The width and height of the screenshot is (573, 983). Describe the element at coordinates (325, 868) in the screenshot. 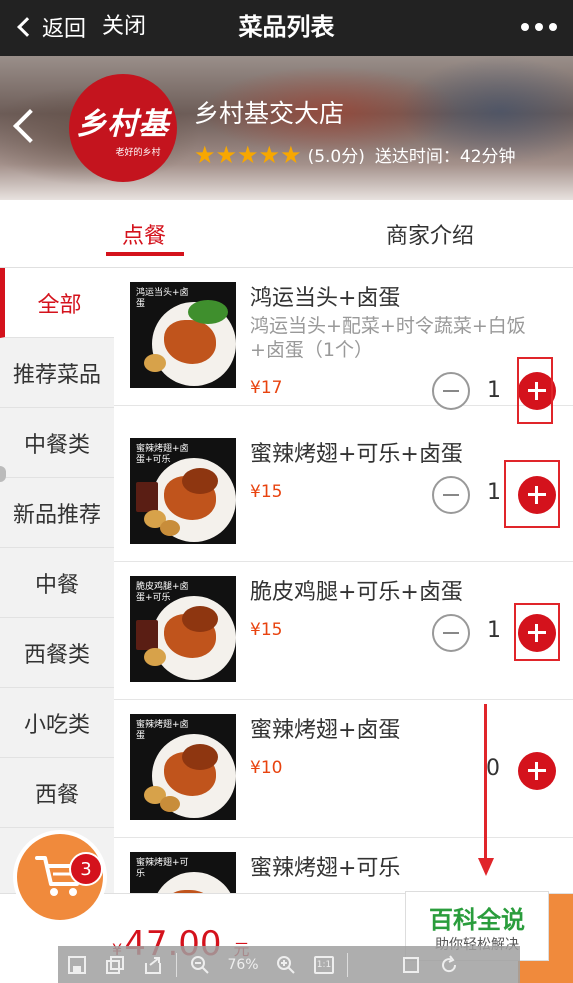

I see `dish-name: 蜜辣烤翅+可乐` at that location.